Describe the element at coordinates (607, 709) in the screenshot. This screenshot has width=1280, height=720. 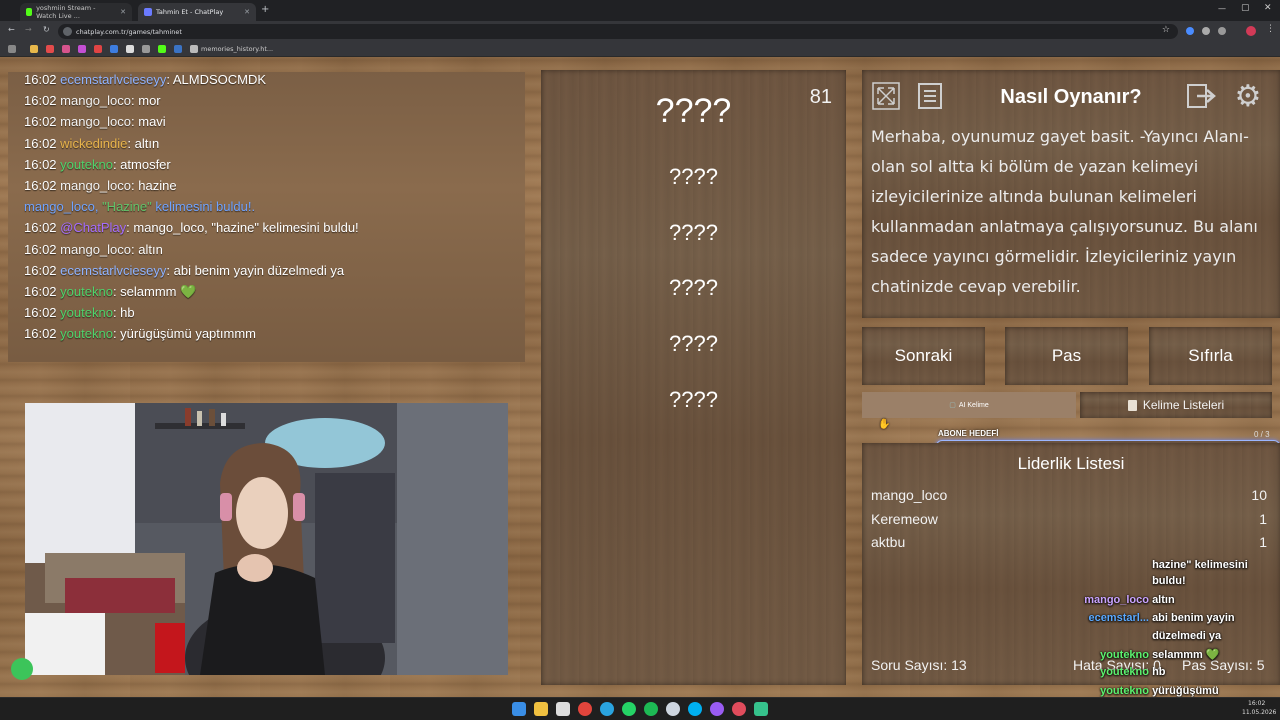
I see `telegram-icon` at that location.